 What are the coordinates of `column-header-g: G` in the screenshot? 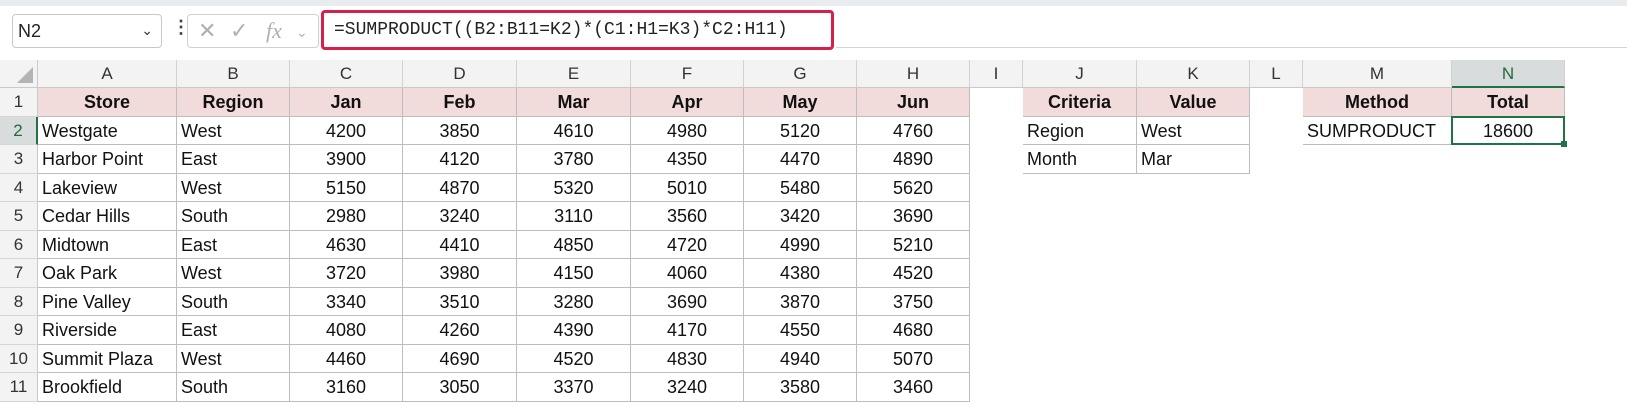 It's located at (800, 74).